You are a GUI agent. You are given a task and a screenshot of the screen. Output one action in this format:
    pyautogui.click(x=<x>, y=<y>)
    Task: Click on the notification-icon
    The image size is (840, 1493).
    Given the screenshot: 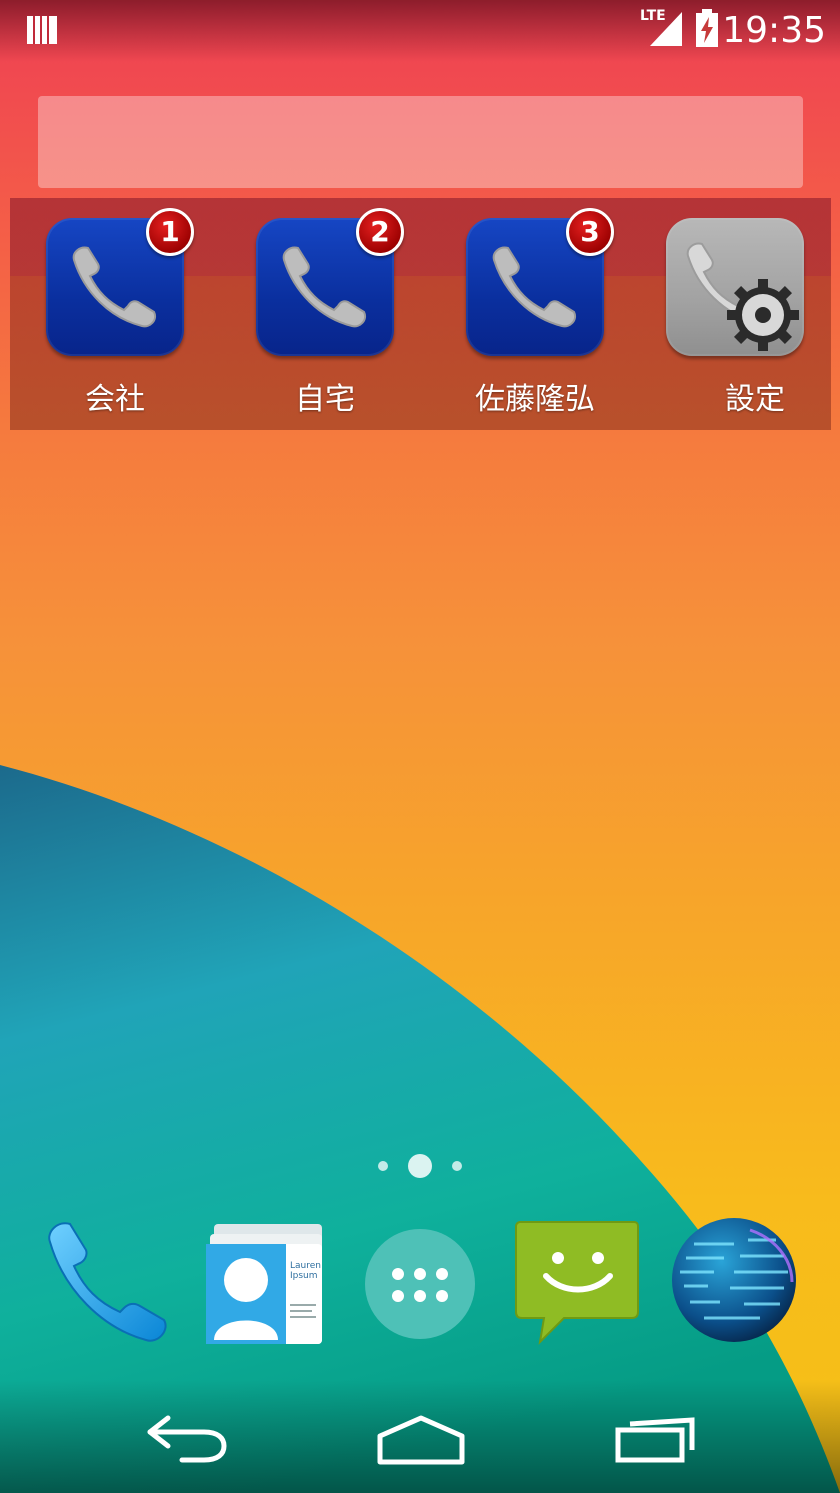 What is the action you would take?
    pyautogui.click(x=42, y=30)
    